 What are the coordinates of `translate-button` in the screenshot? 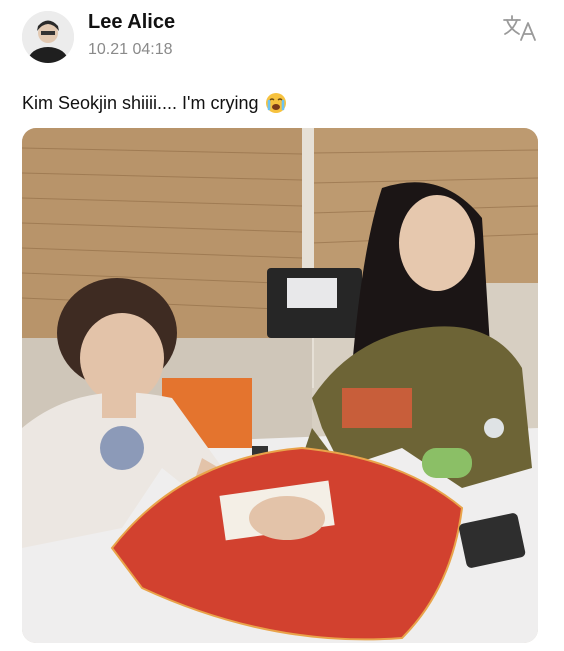 It's located at (520, 28).